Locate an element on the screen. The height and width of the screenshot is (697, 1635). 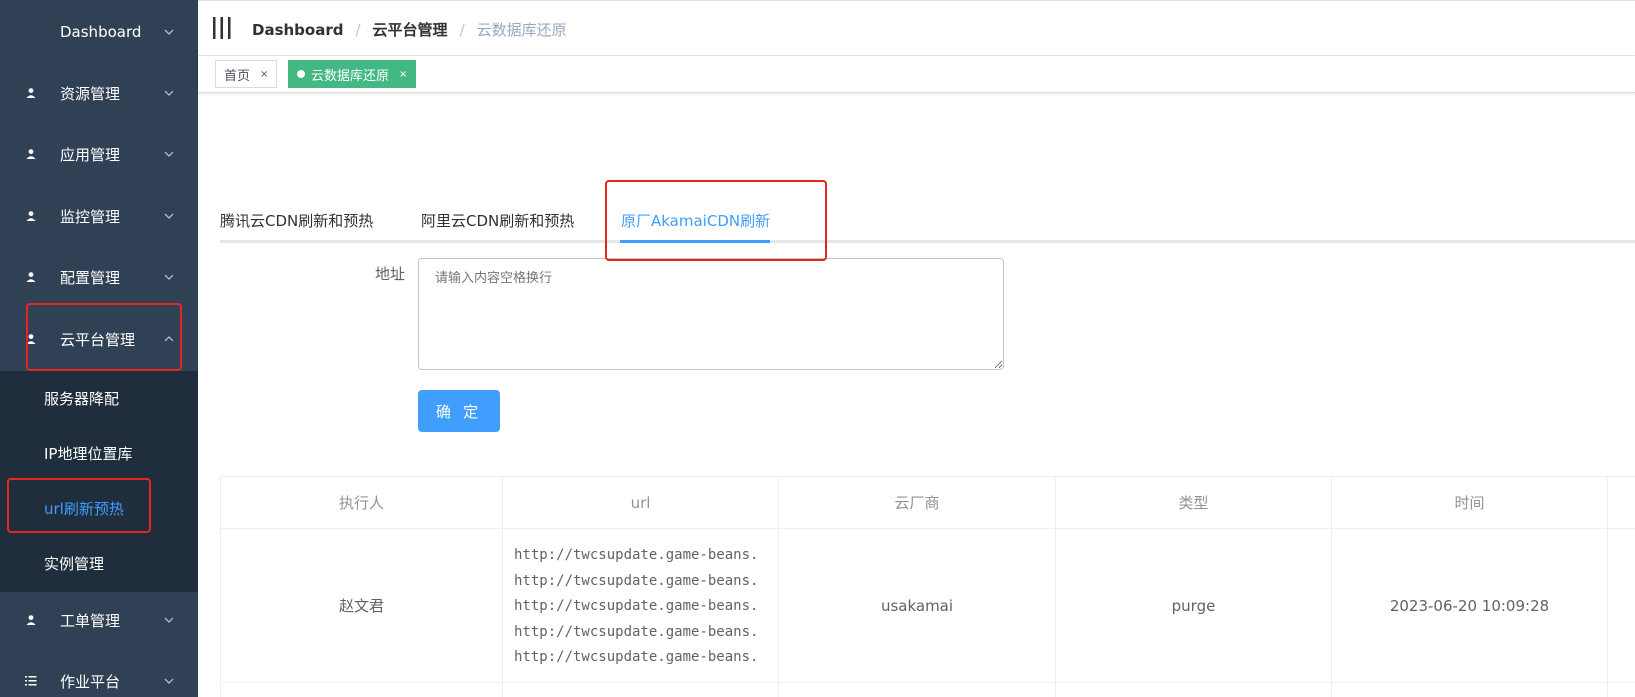
chevron-up-icon is located at coordinates (169, 339).